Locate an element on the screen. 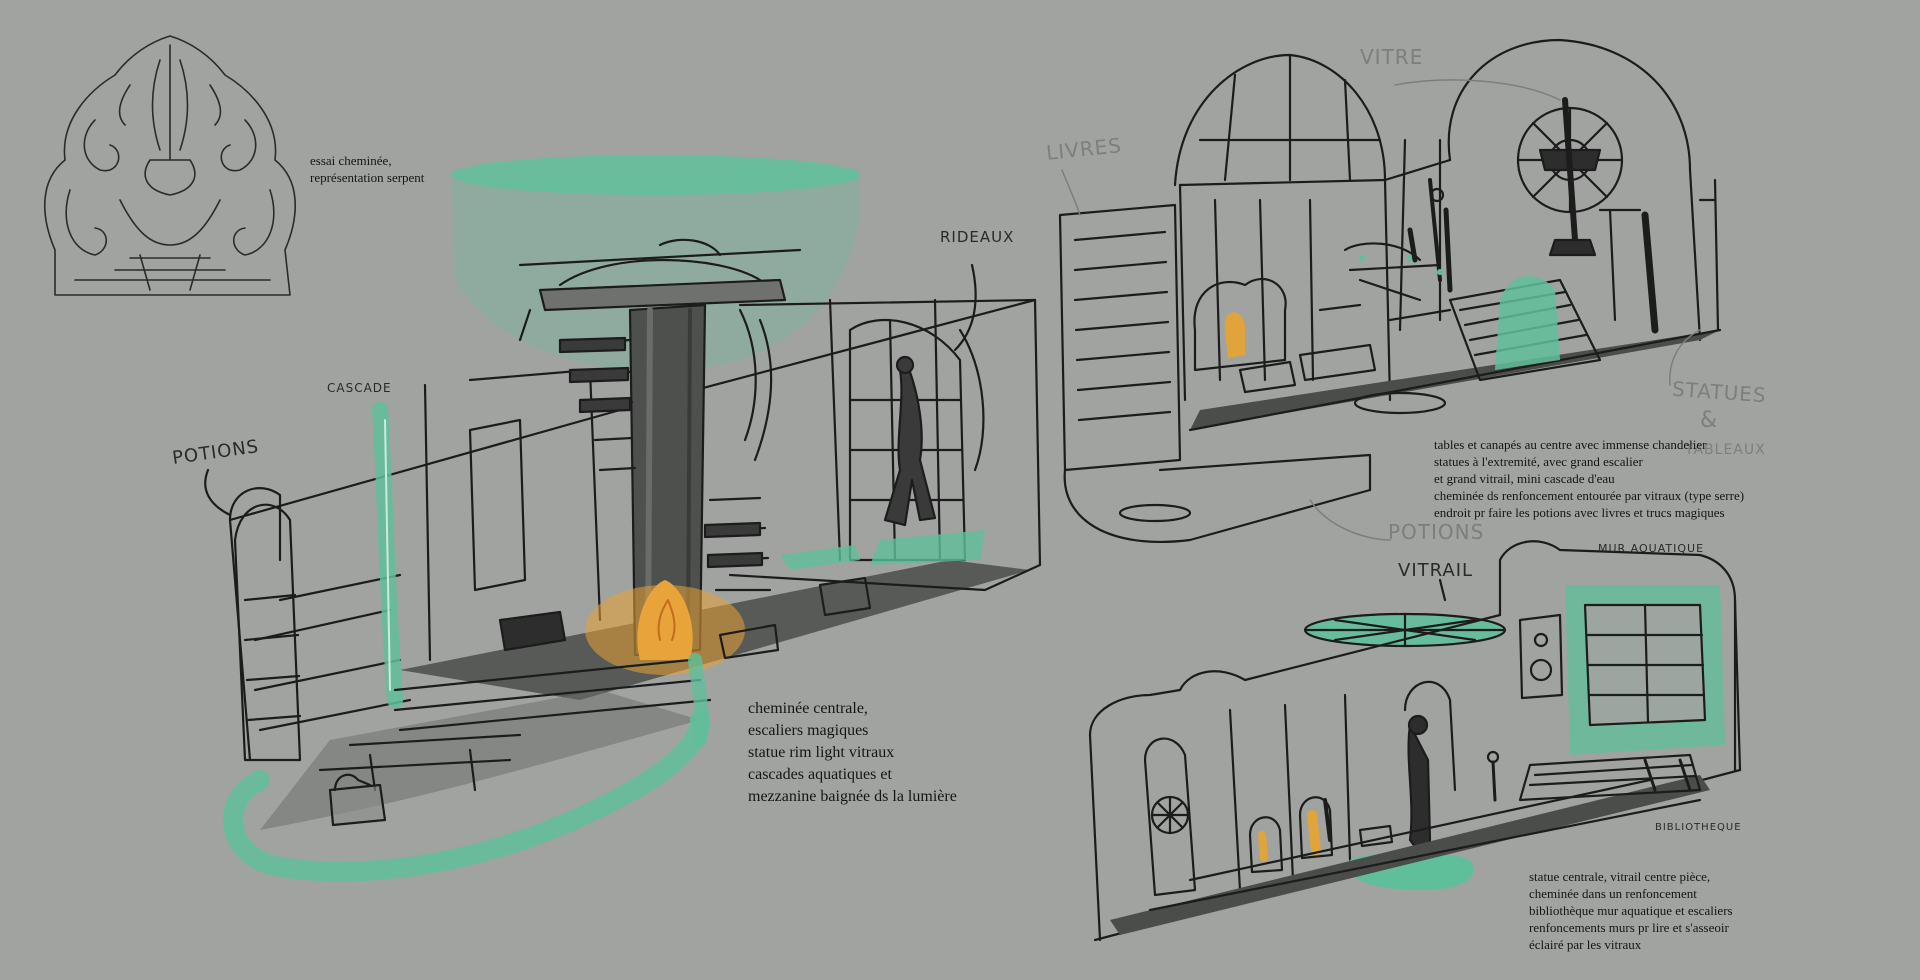 The image size is (1920, 980). label-potions-right: POTIONS is located at coordinates (1436, 532).